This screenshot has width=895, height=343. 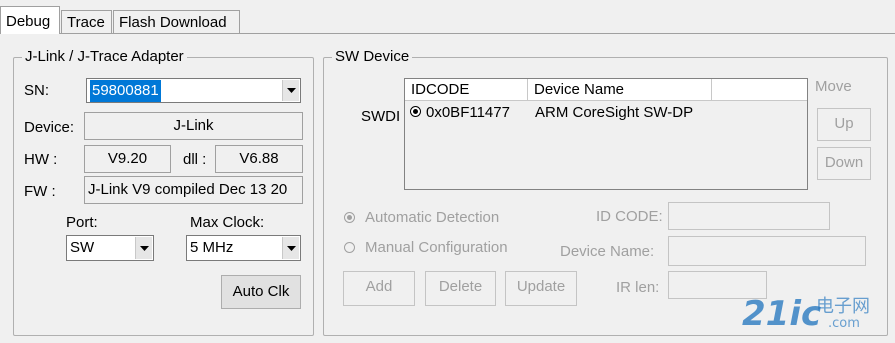 What do you see at coordinates (49, 127) in the screenshot?
I see `device-label: Device:` at bounding box center [49, 127].